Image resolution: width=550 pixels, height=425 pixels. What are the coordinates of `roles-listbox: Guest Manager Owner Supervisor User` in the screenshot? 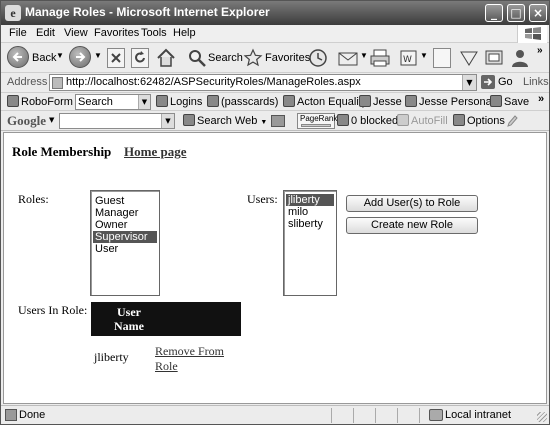 It's located at (125, 243).